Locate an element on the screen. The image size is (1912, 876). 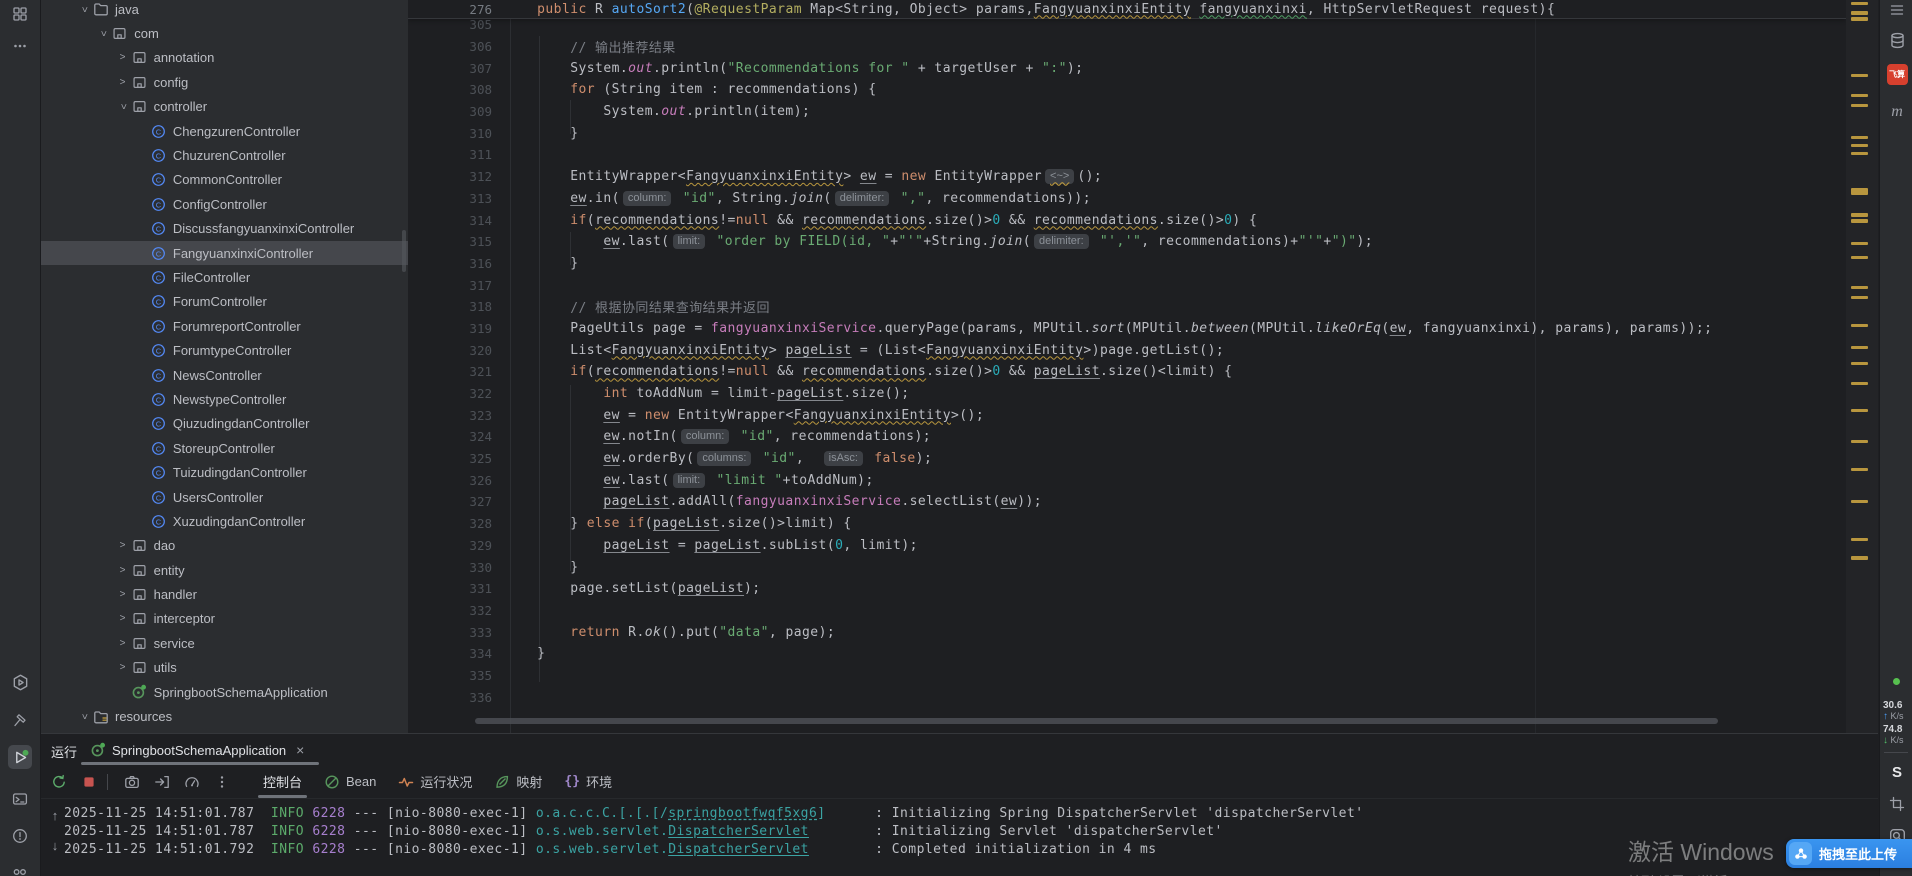
line-number: 310 is located at coordinates (456, 133).